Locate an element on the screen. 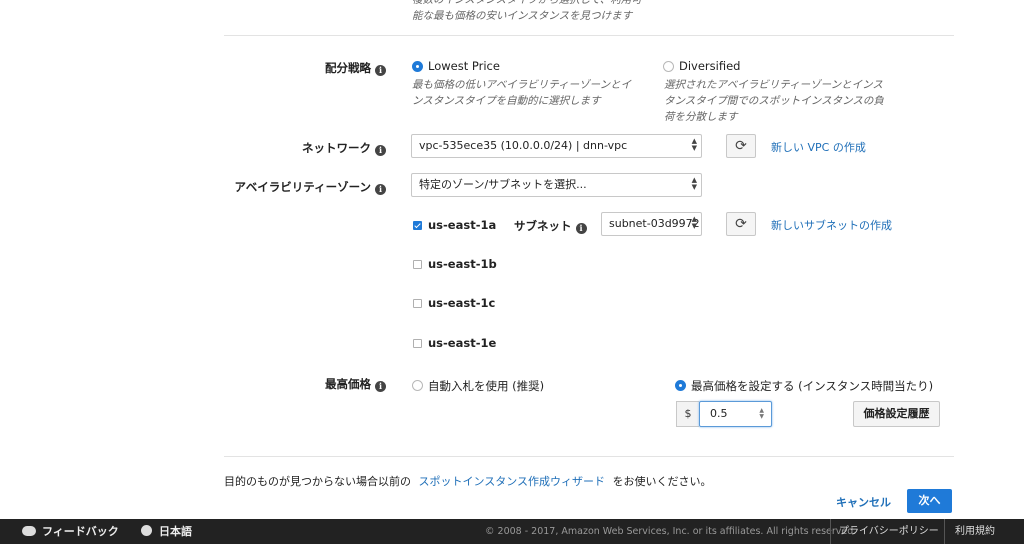 The image size is (1024, 544). refresh-subnet-button: ⟳ is located at coordinates (741, 224).